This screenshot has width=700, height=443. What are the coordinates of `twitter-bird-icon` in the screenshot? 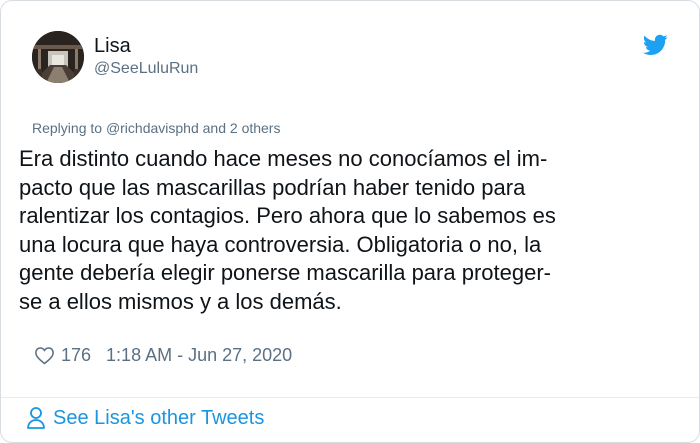 It's located at (655, 45).